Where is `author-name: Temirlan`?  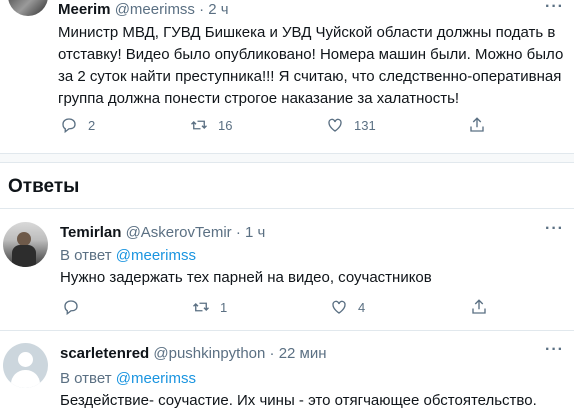 author-name: Temirlan is located at coordinates (90, 232).